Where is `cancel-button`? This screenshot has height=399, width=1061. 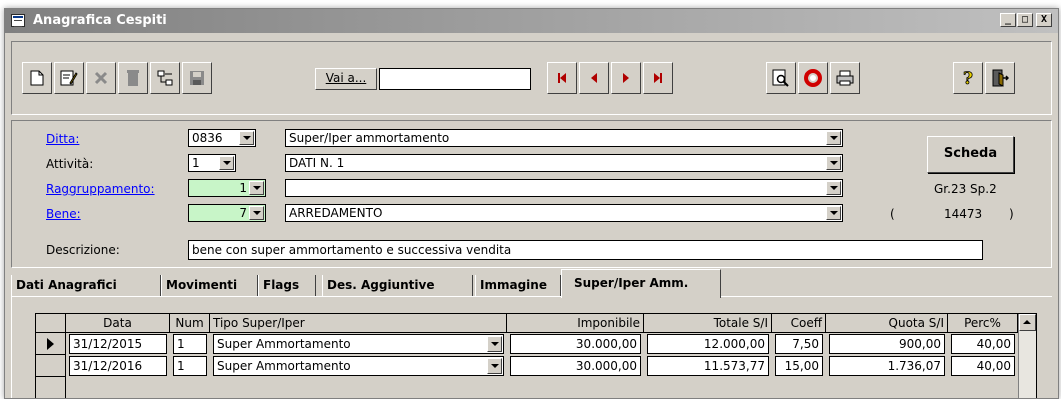
cancel-button is located at coordinates (101, 78).